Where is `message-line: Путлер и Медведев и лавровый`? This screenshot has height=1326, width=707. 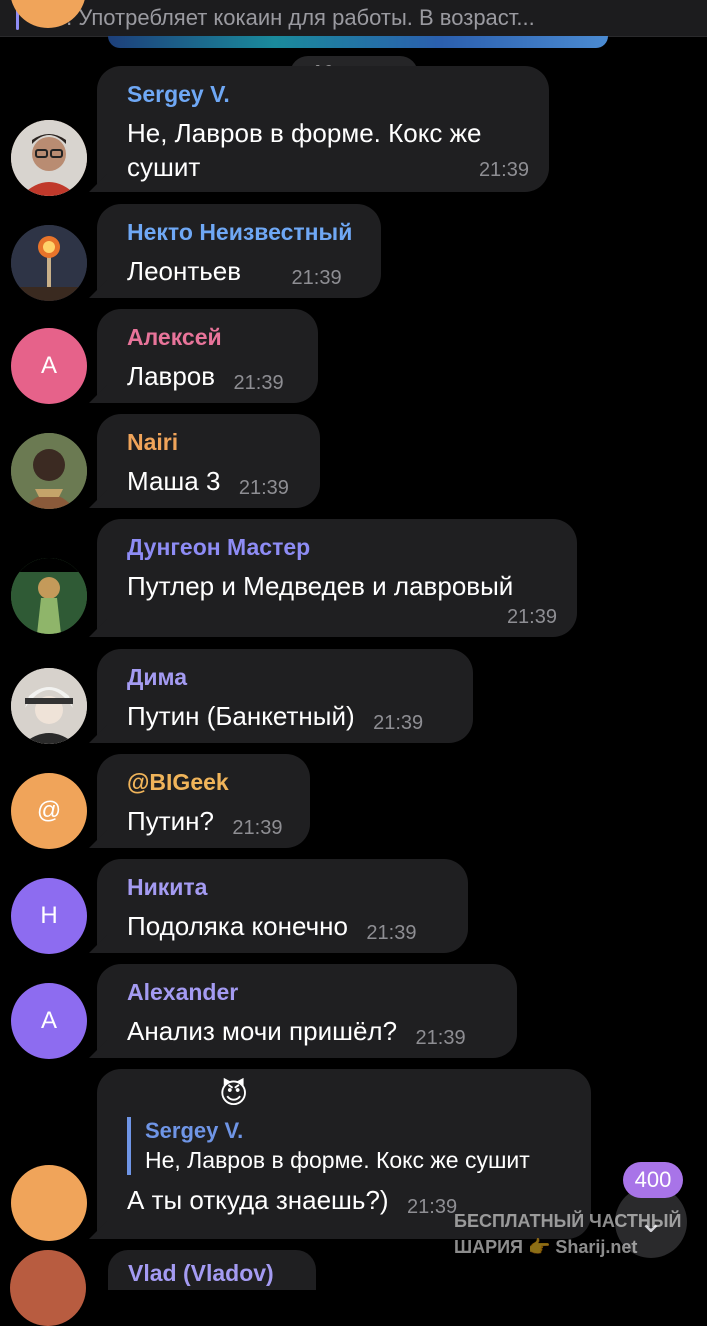
message-line: Путлер и Медведев и лавровый is located at coordinates (341, 586).